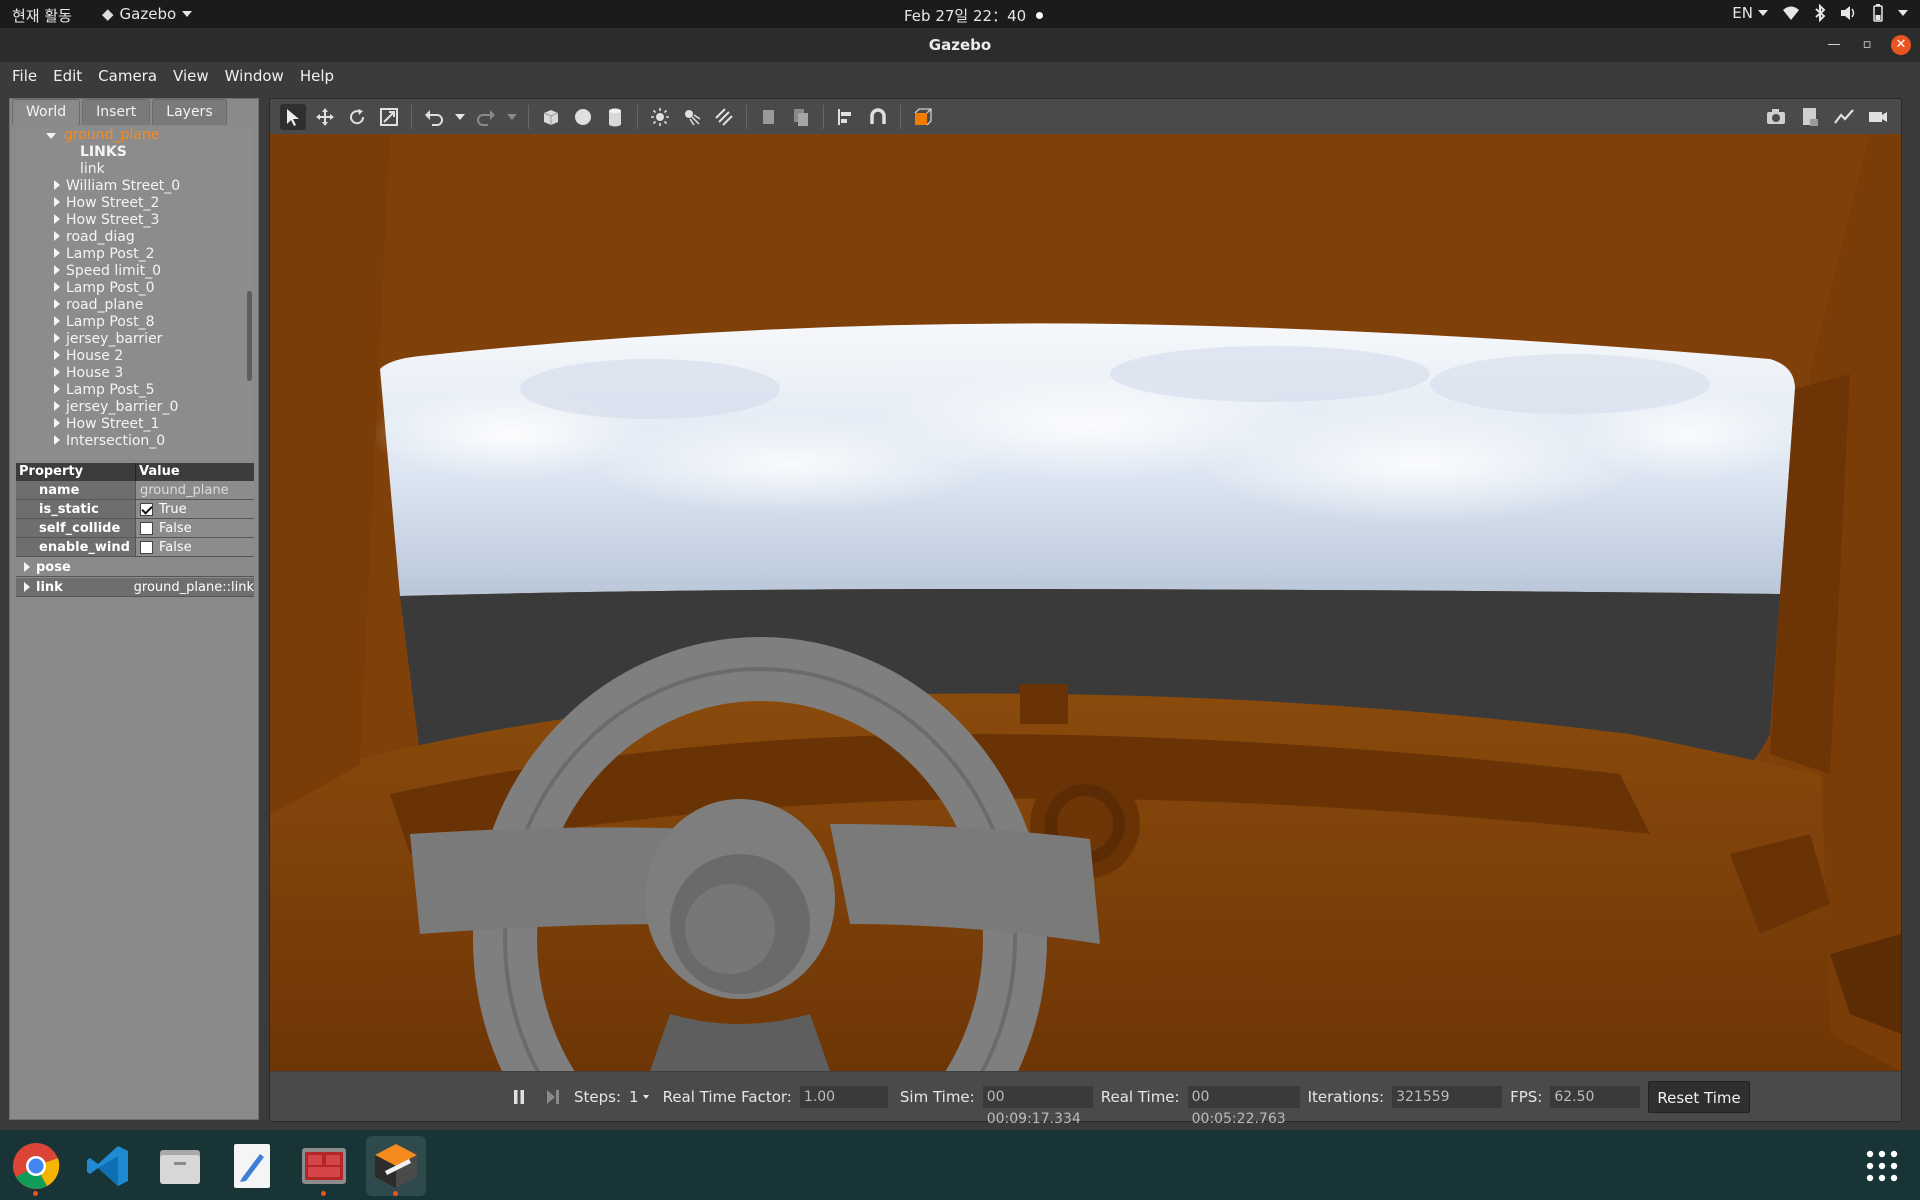 Image resolution: width=1920 pixels, height=1200 pixels. Describe the element at coordinates (923, 117) in the screenshot. I see `view-angle-button` at that location.